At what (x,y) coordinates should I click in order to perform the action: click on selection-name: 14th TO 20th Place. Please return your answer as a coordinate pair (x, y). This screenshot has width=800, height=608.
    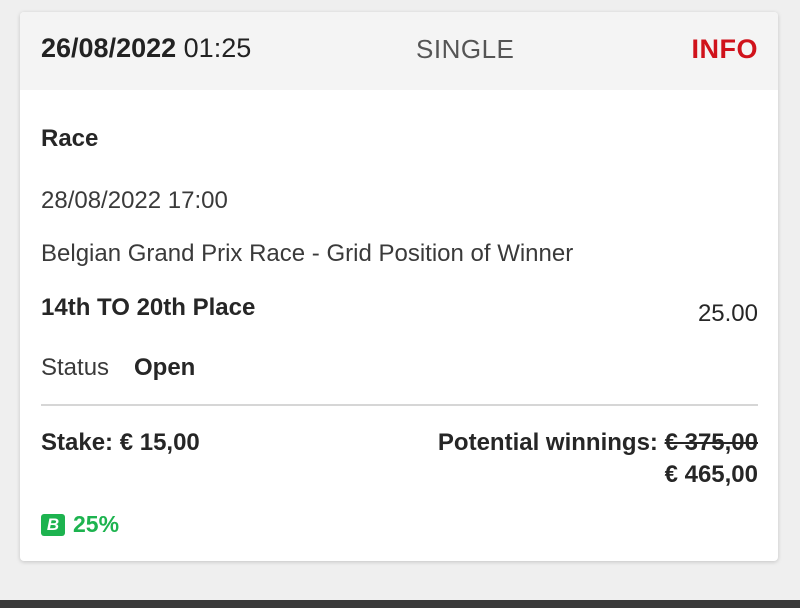
    Looking at the image, I should click on (148, 307).